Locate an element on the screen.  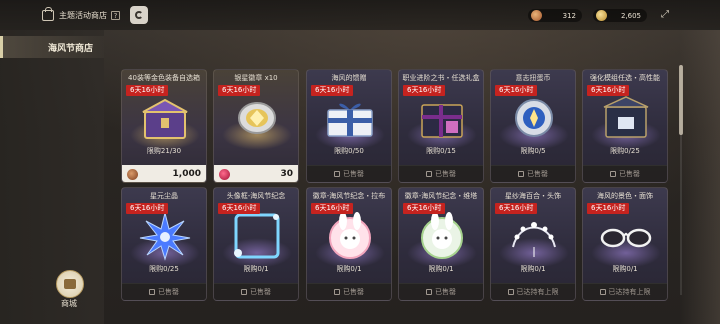
sidebar-item-label: 海风节商店 is located at coordinates (71, 49).